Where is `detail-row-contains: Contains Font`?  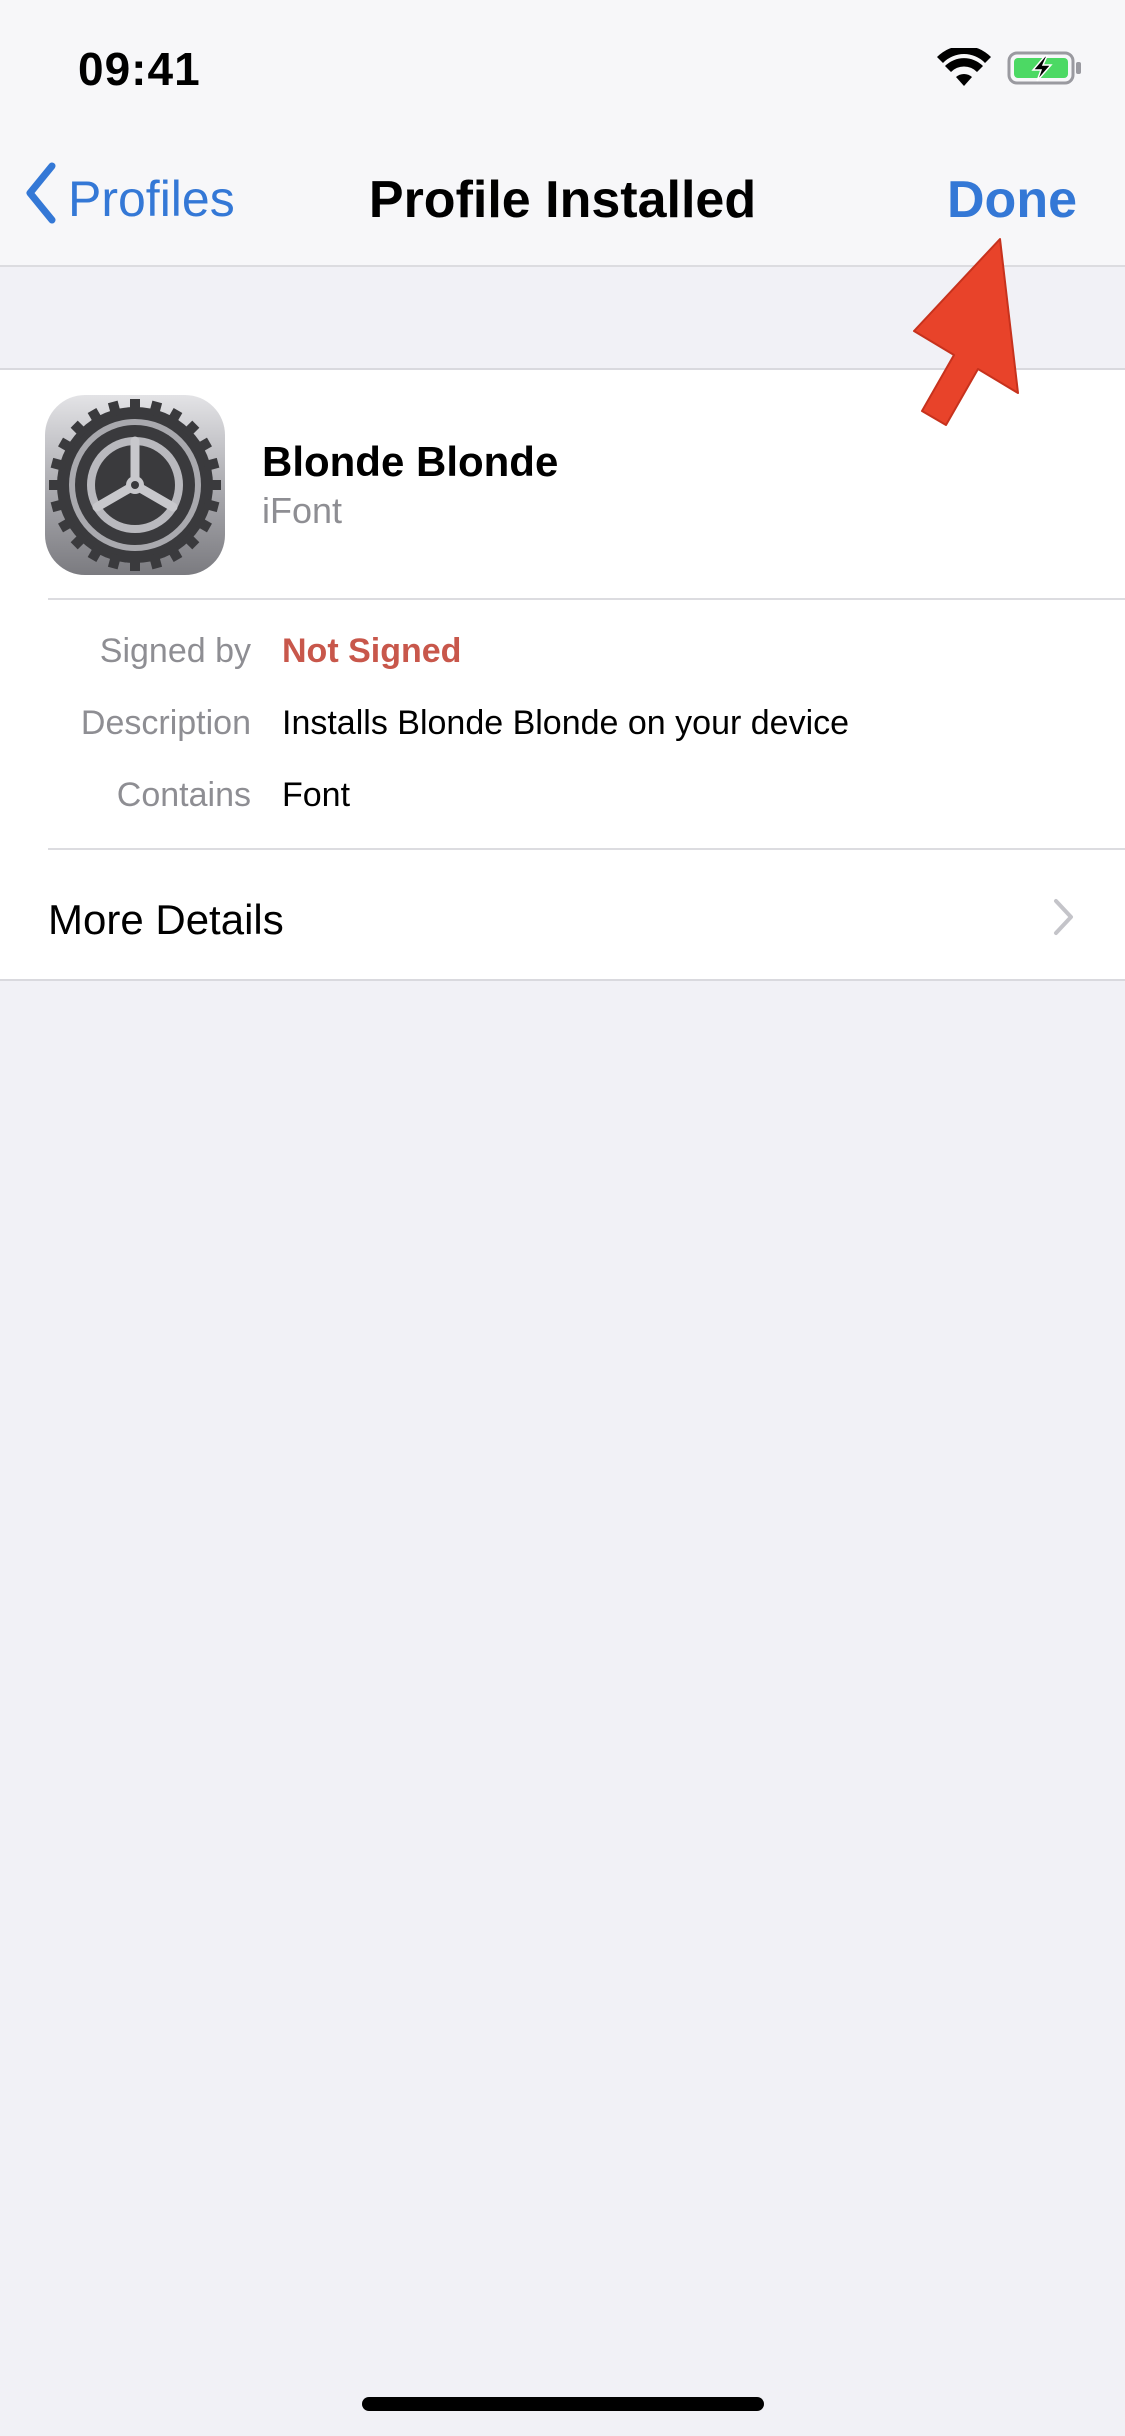 detail-row-contains: Contains Font is located at coordinates (562, 806).